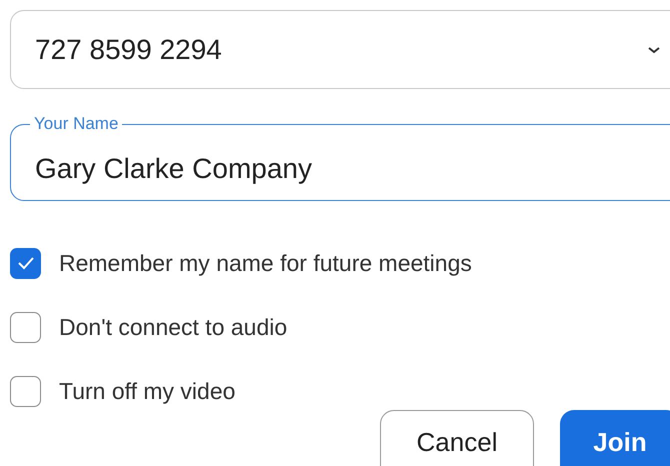 Image resolution: width=670 pixels, height=466 pixels. What do you see at coordinates (654, 50) in the screenshot?
I see `chevron-down-icon` at bounding box center [654, 50].